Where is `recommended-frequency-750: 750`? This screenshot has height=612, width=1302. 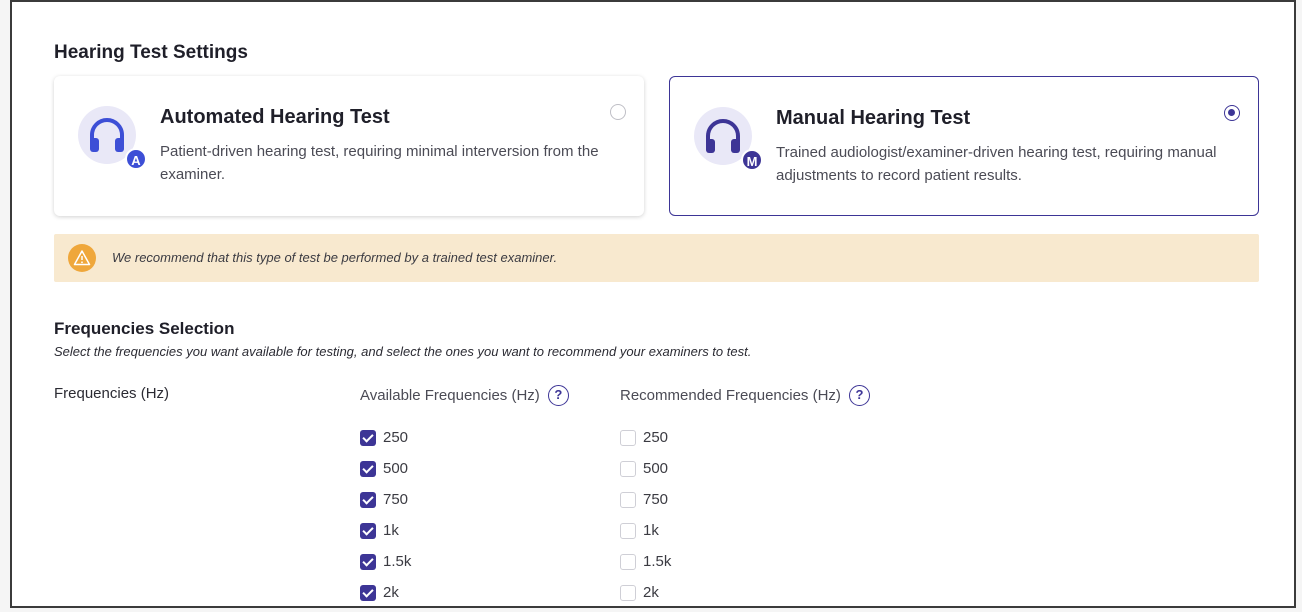
recommended-frequency-750: 750 is located at coordinates (645, 499).